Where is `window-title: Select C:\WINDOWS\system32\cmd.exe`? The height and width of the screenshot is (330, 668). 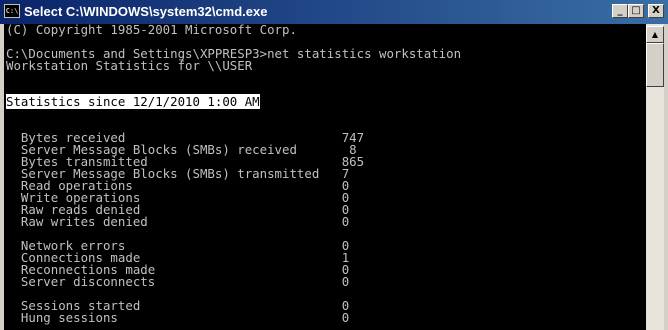
window-title: Select C:\WINDOWS\system32\cmd.exe is located at coordinates (146, 11).